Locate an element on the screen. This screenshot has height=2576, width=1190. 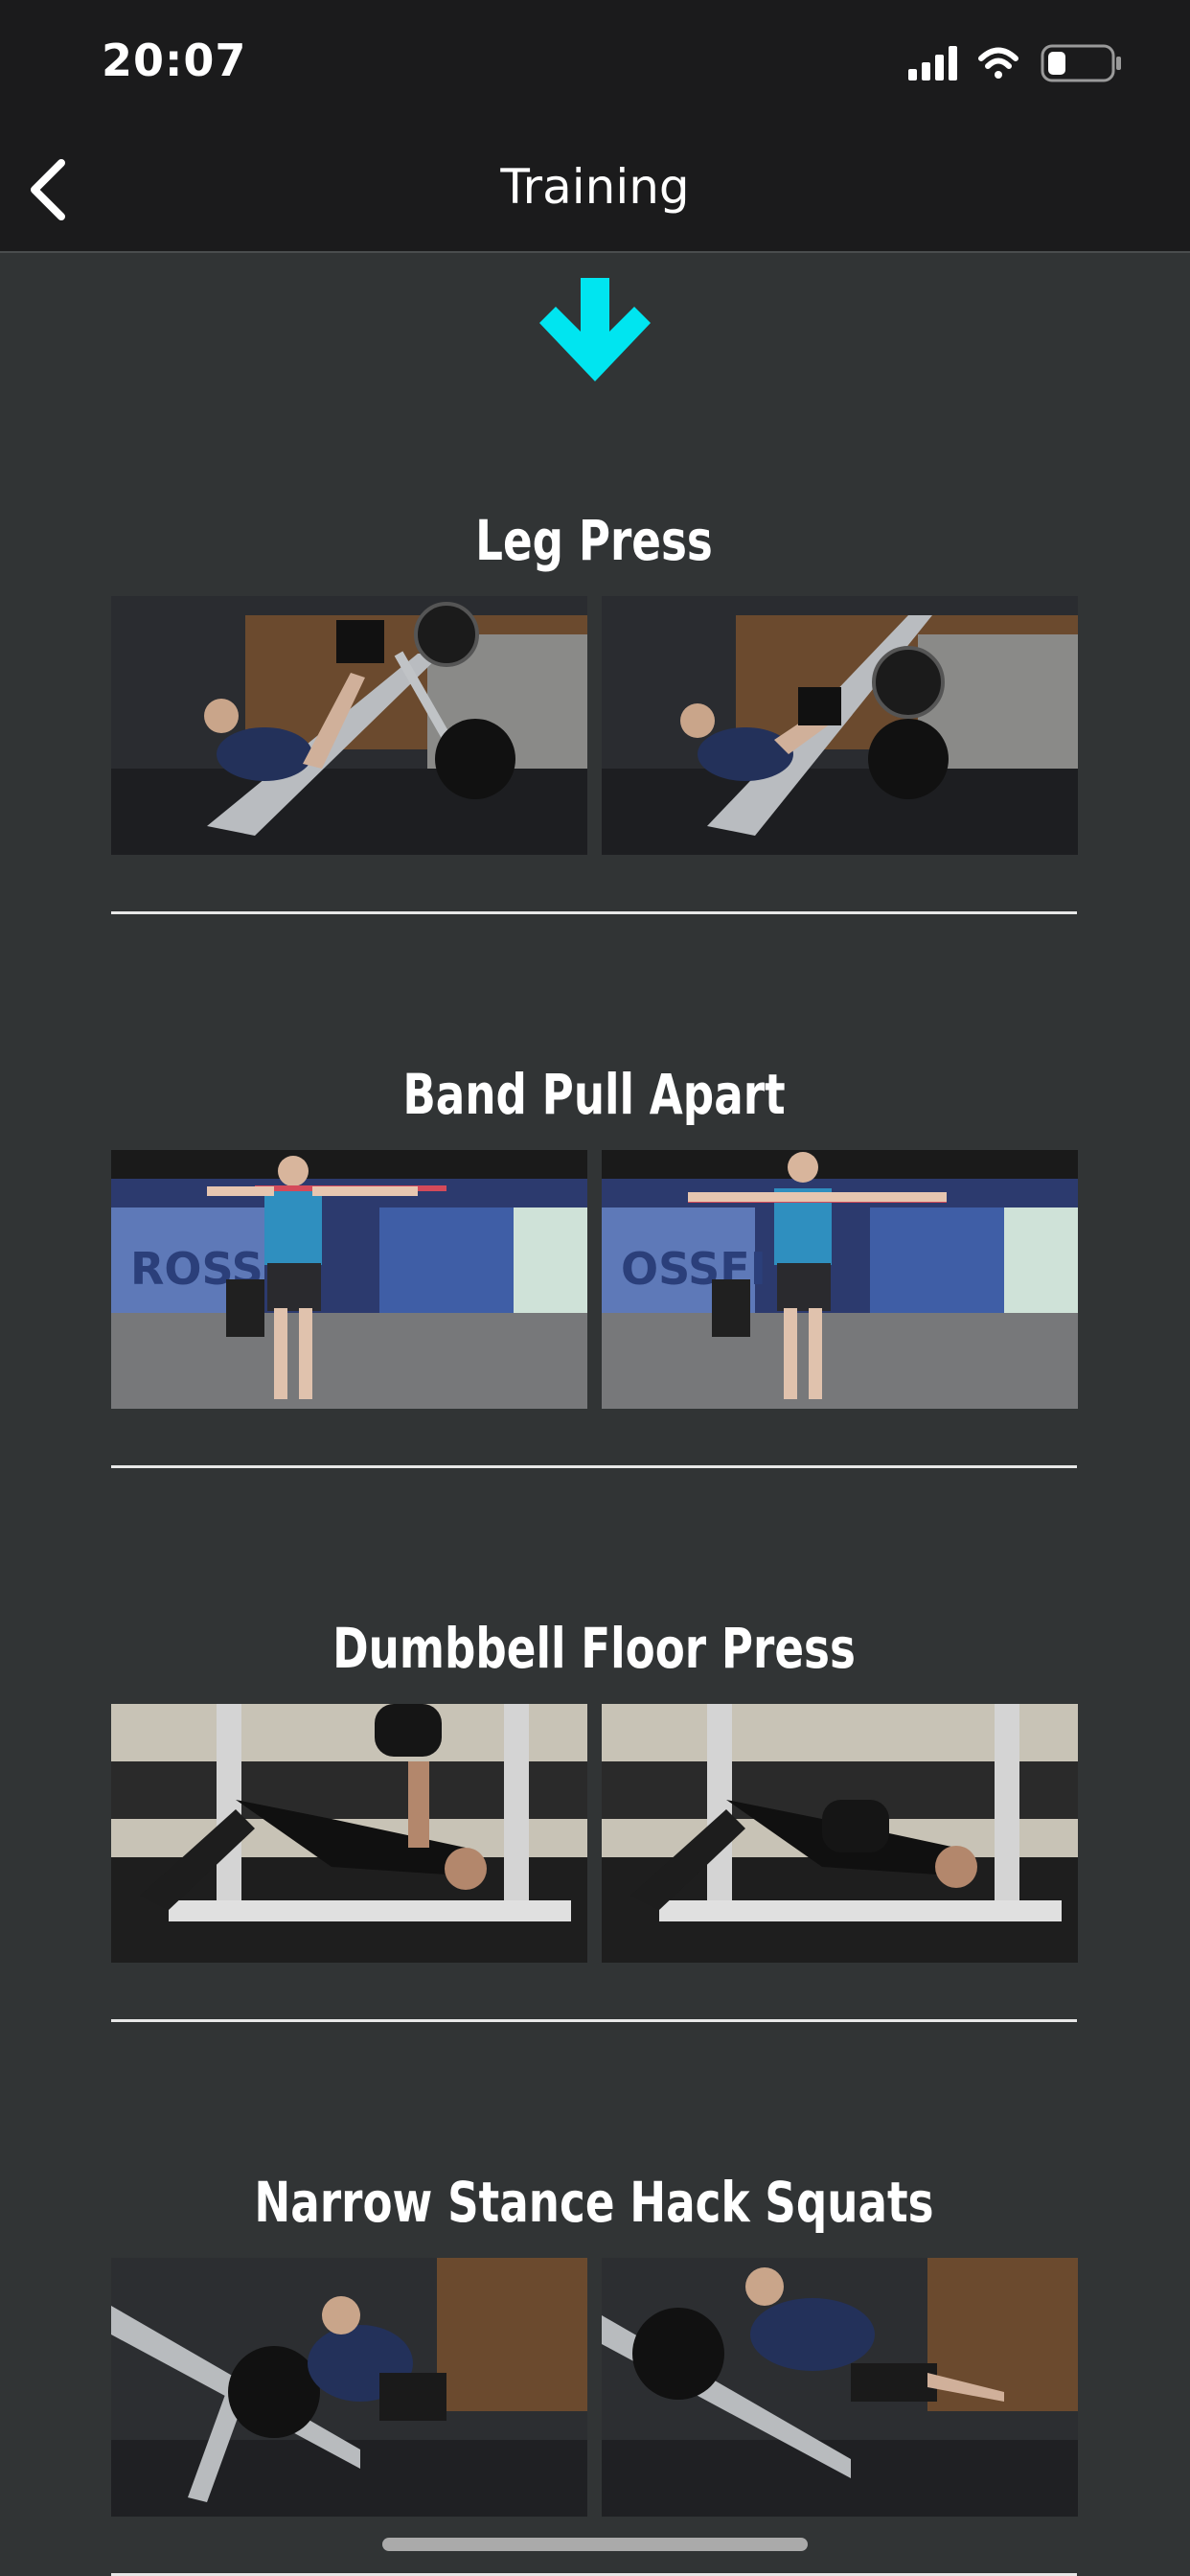
nav-bar: Training is located at coordinates (595, 189).